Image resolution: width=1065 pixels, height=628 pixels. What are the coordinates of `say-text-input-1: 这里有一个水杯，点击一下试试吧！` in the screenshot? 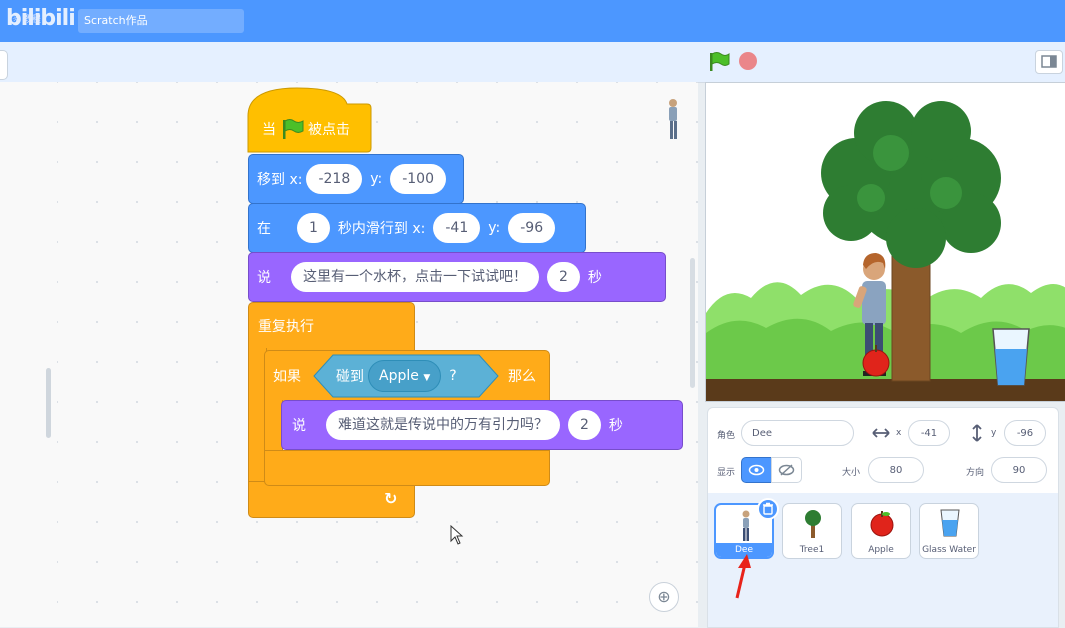 It's located at (415, 277).